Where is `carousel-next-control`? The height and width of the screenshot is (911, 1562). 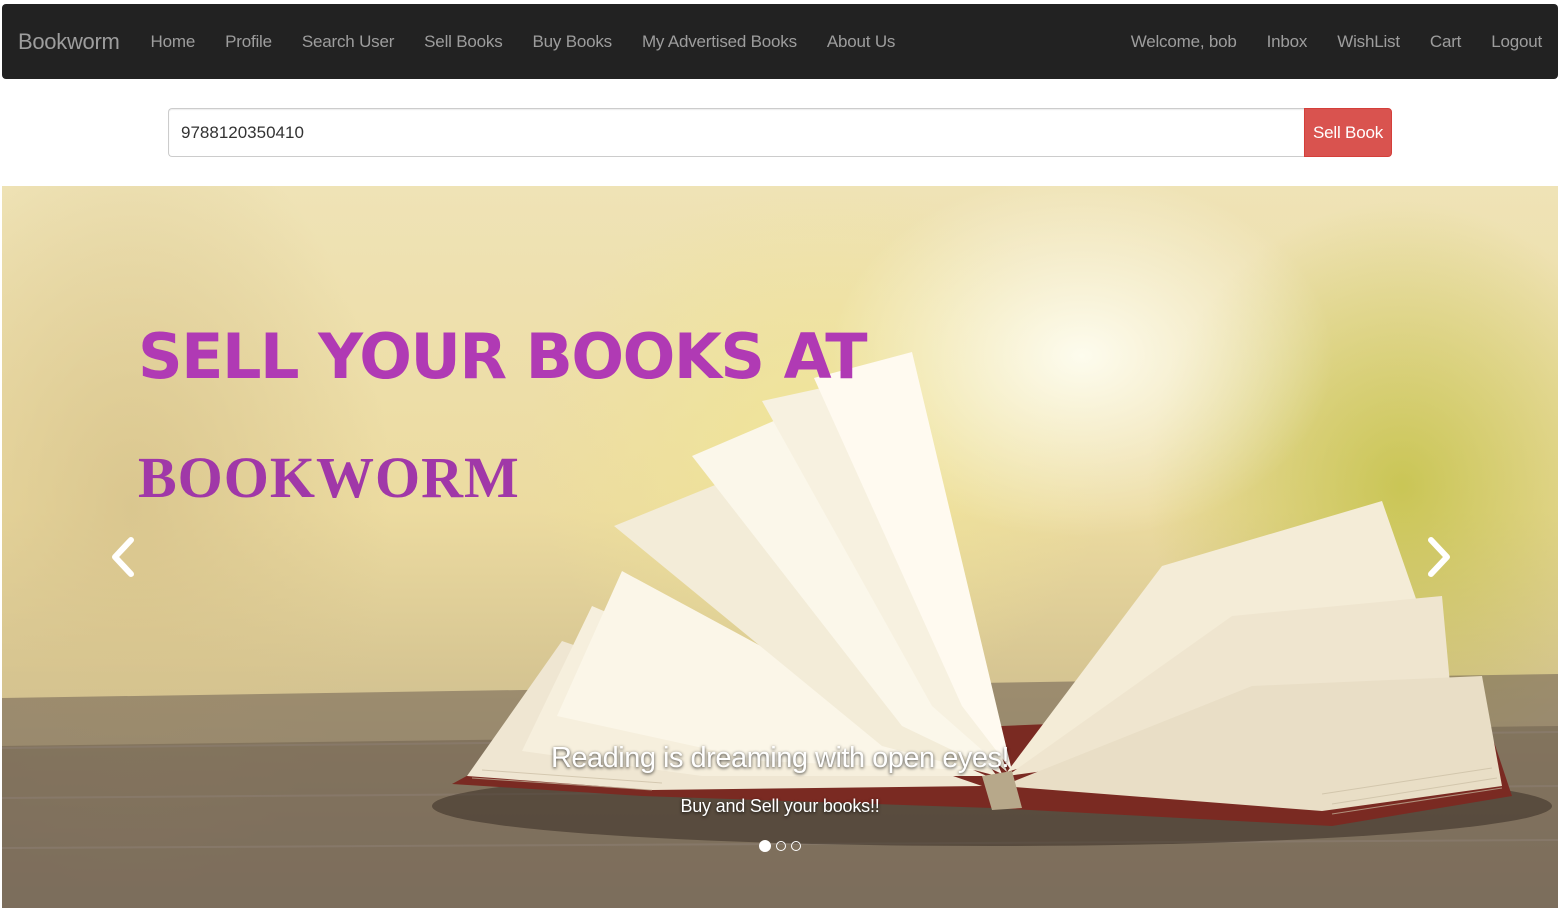
carousel-next-control is located at coordinates (1440, 557).